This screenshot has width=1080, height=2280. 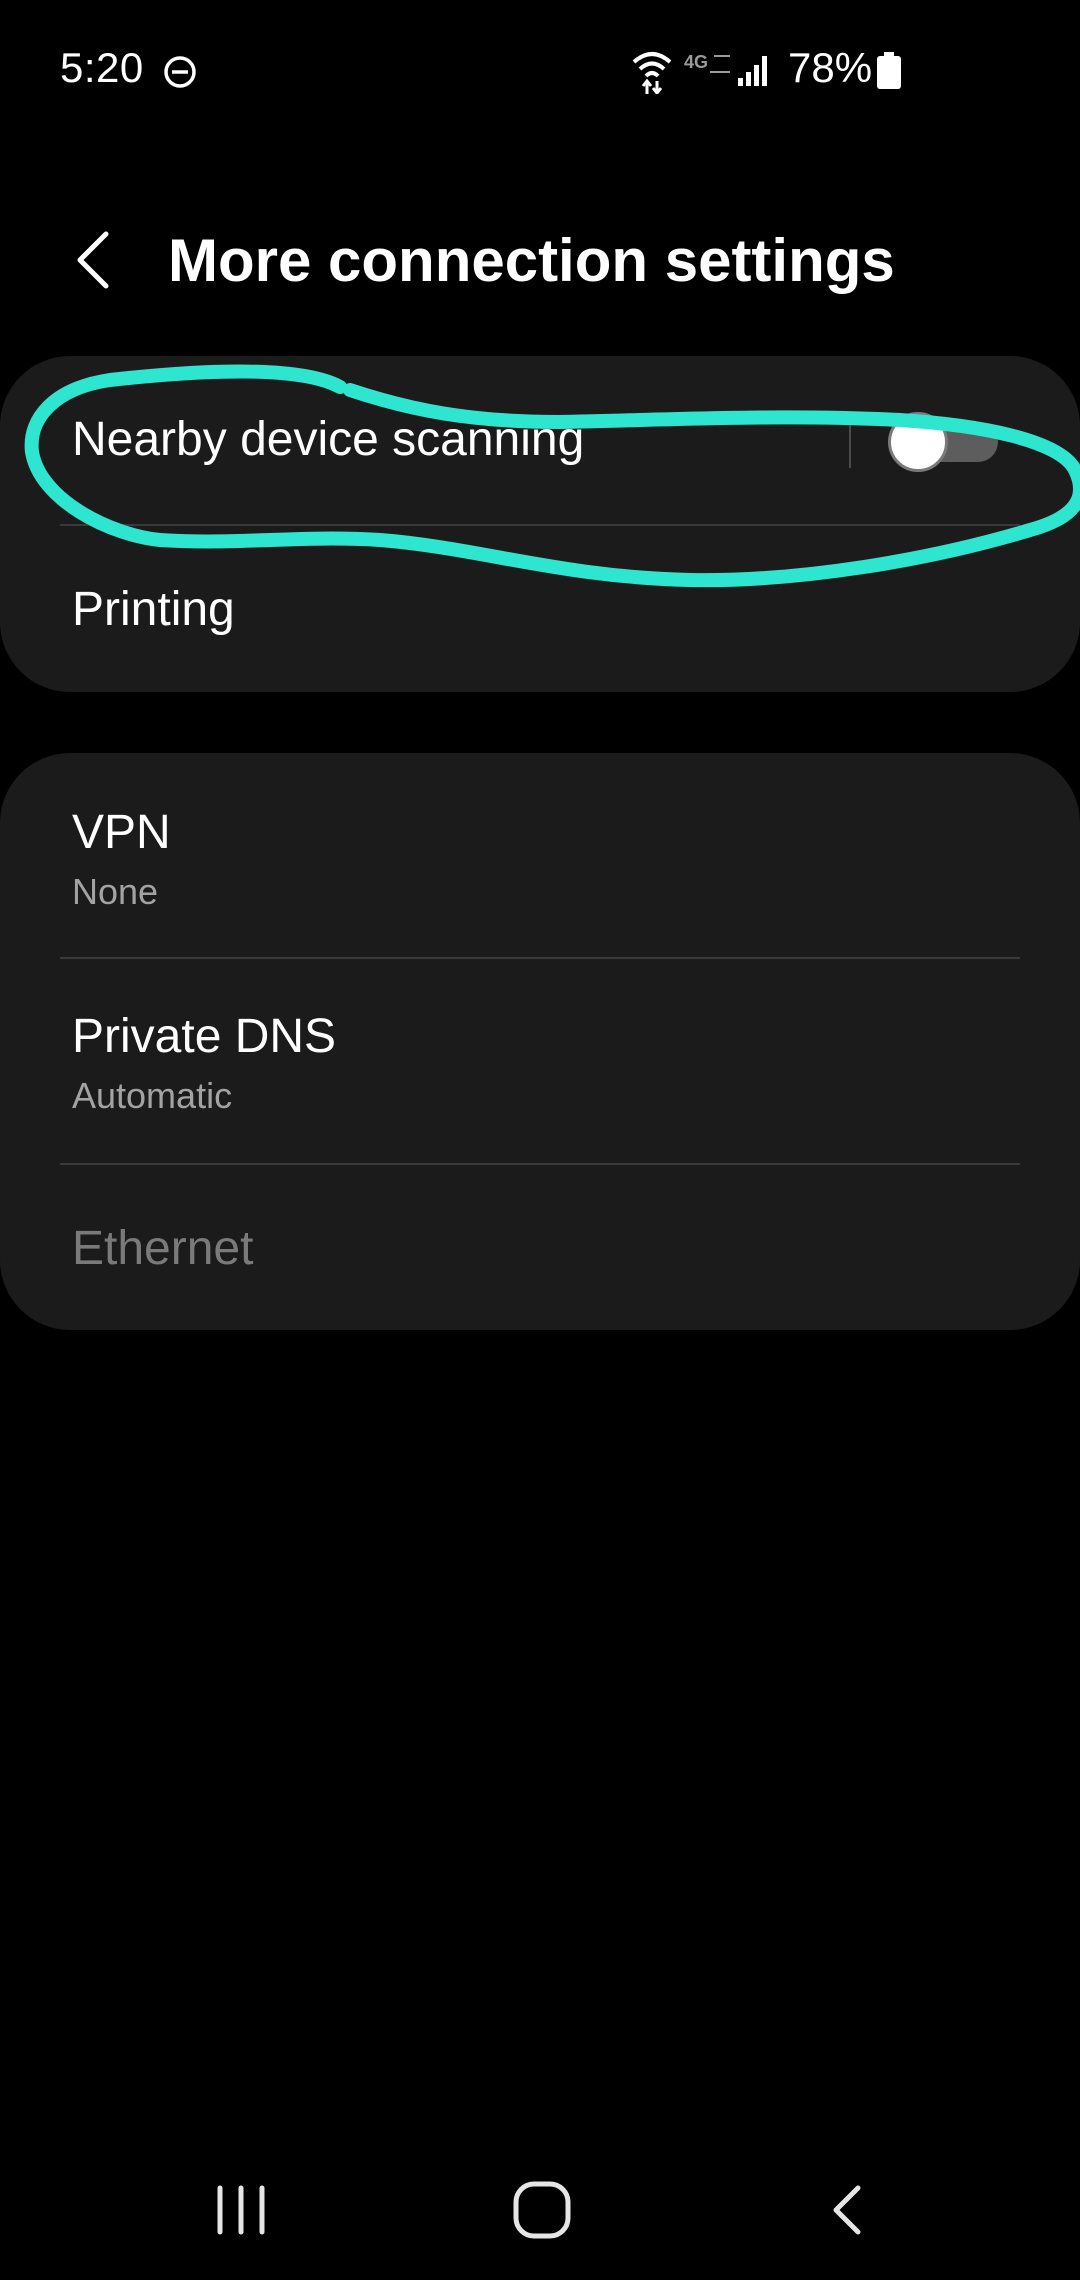 I want to click on 4g-network-icon: 4G, so click(x=707, y=62).